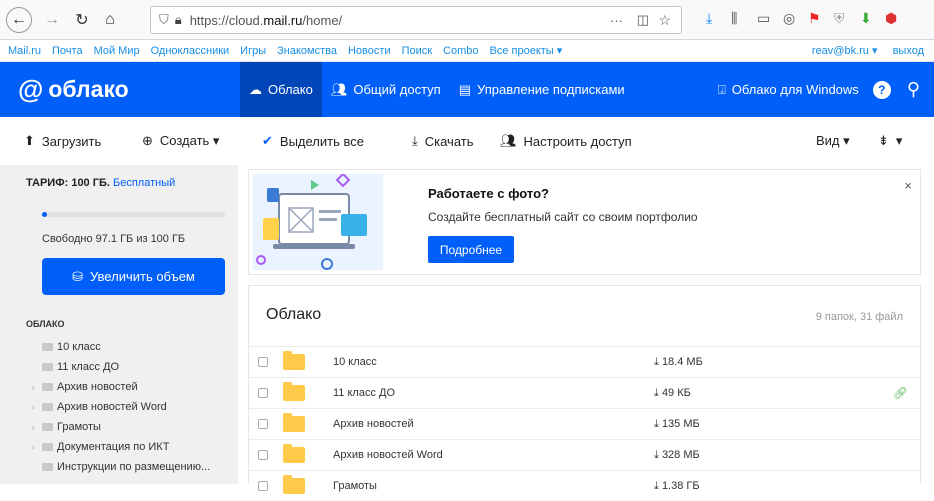  I want to click on flag-extension-icon: ⚑, so click(814, 18).